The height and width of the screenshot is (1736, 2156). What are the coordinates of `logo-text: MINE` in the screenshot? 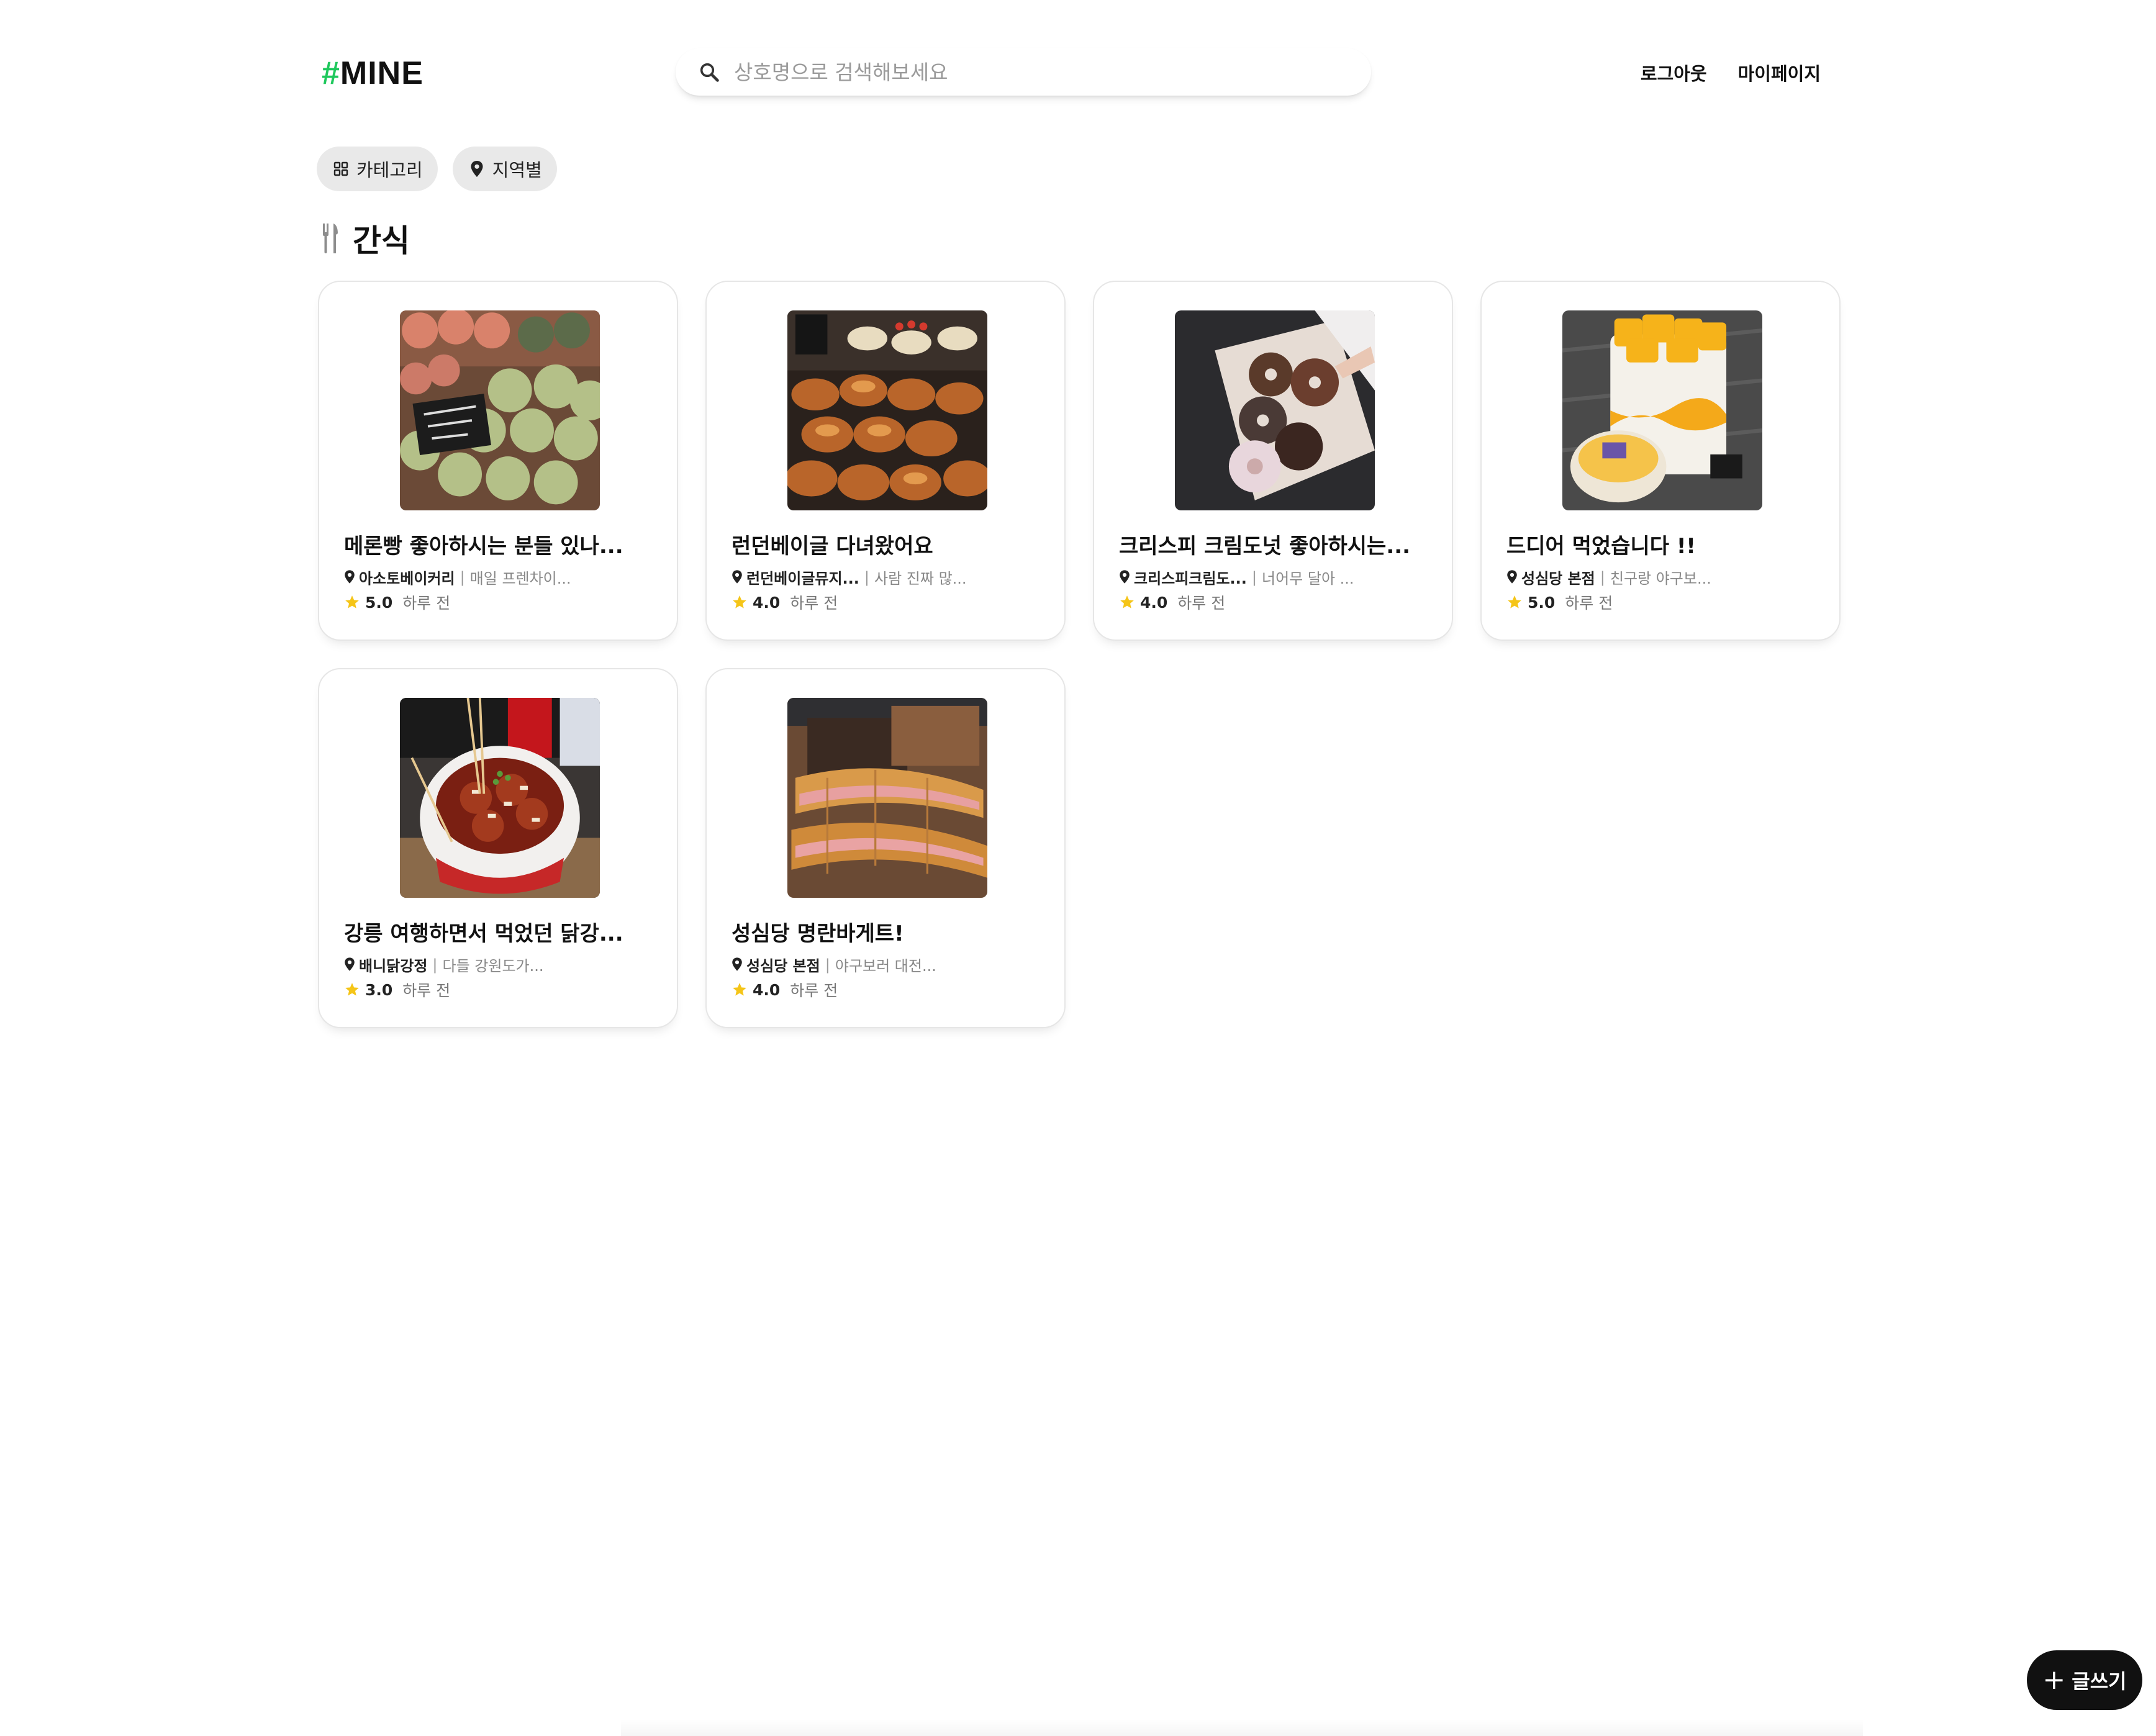 It's located at (382, 73).